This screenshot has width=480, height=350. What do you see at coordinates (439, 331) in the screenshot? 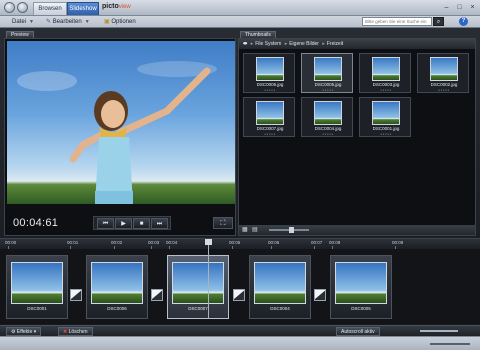
I see `timeline-zoom-slider` at bounding box center [439, 331].